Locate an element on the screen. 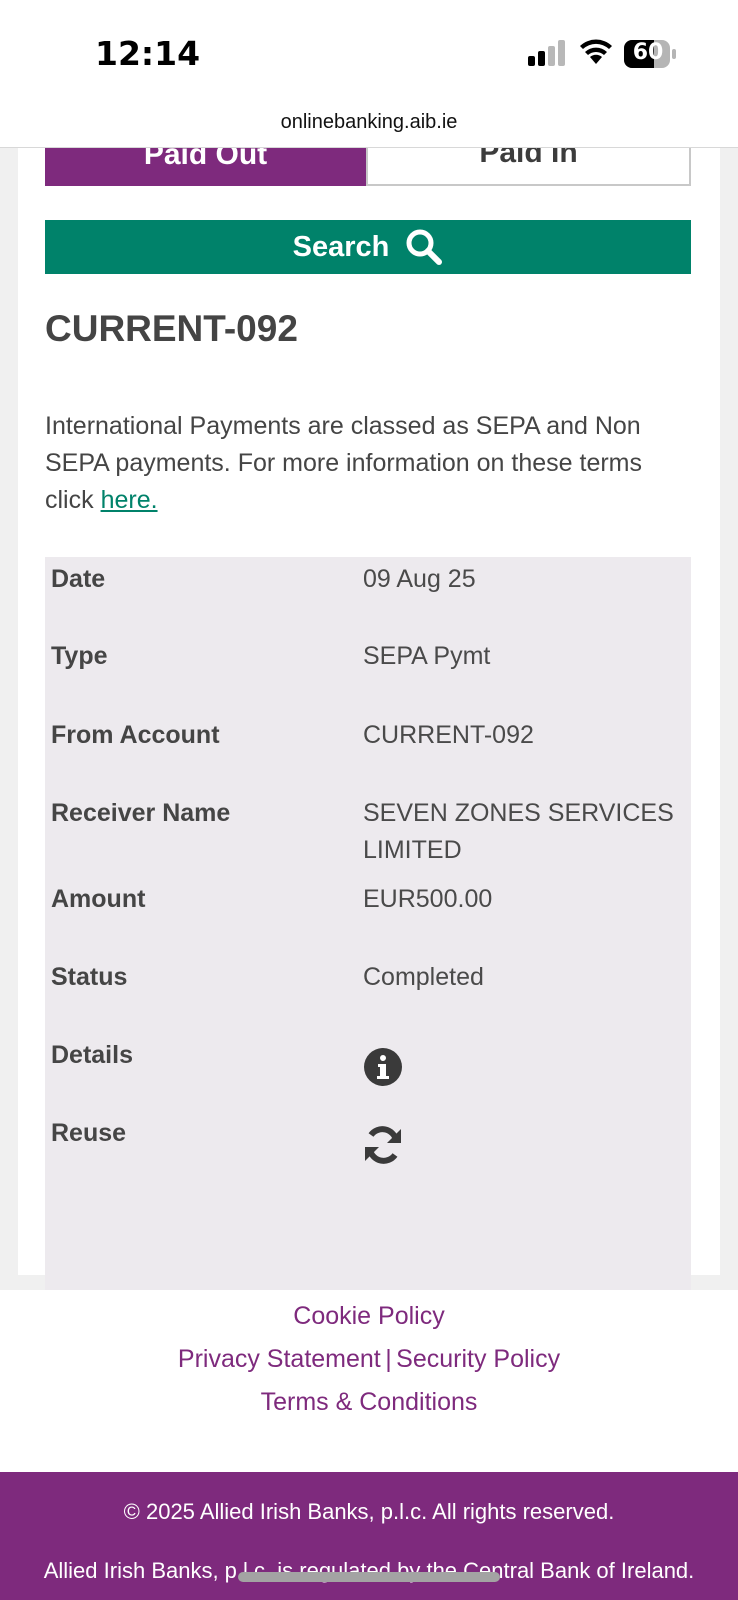 This screenshot has width=738, height=1600. search-button-label: Search is located at coordinates (341, 246).